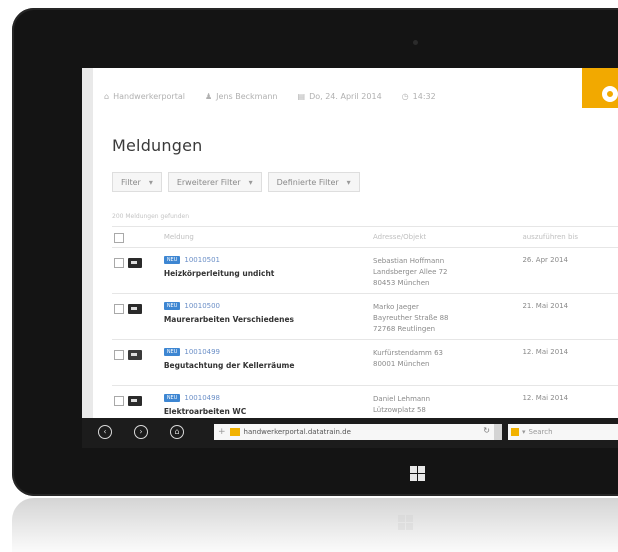 This screenshot has width=618, height=552. I want to click on report-title: Elektroarbeiten WC, so click(268, 411).